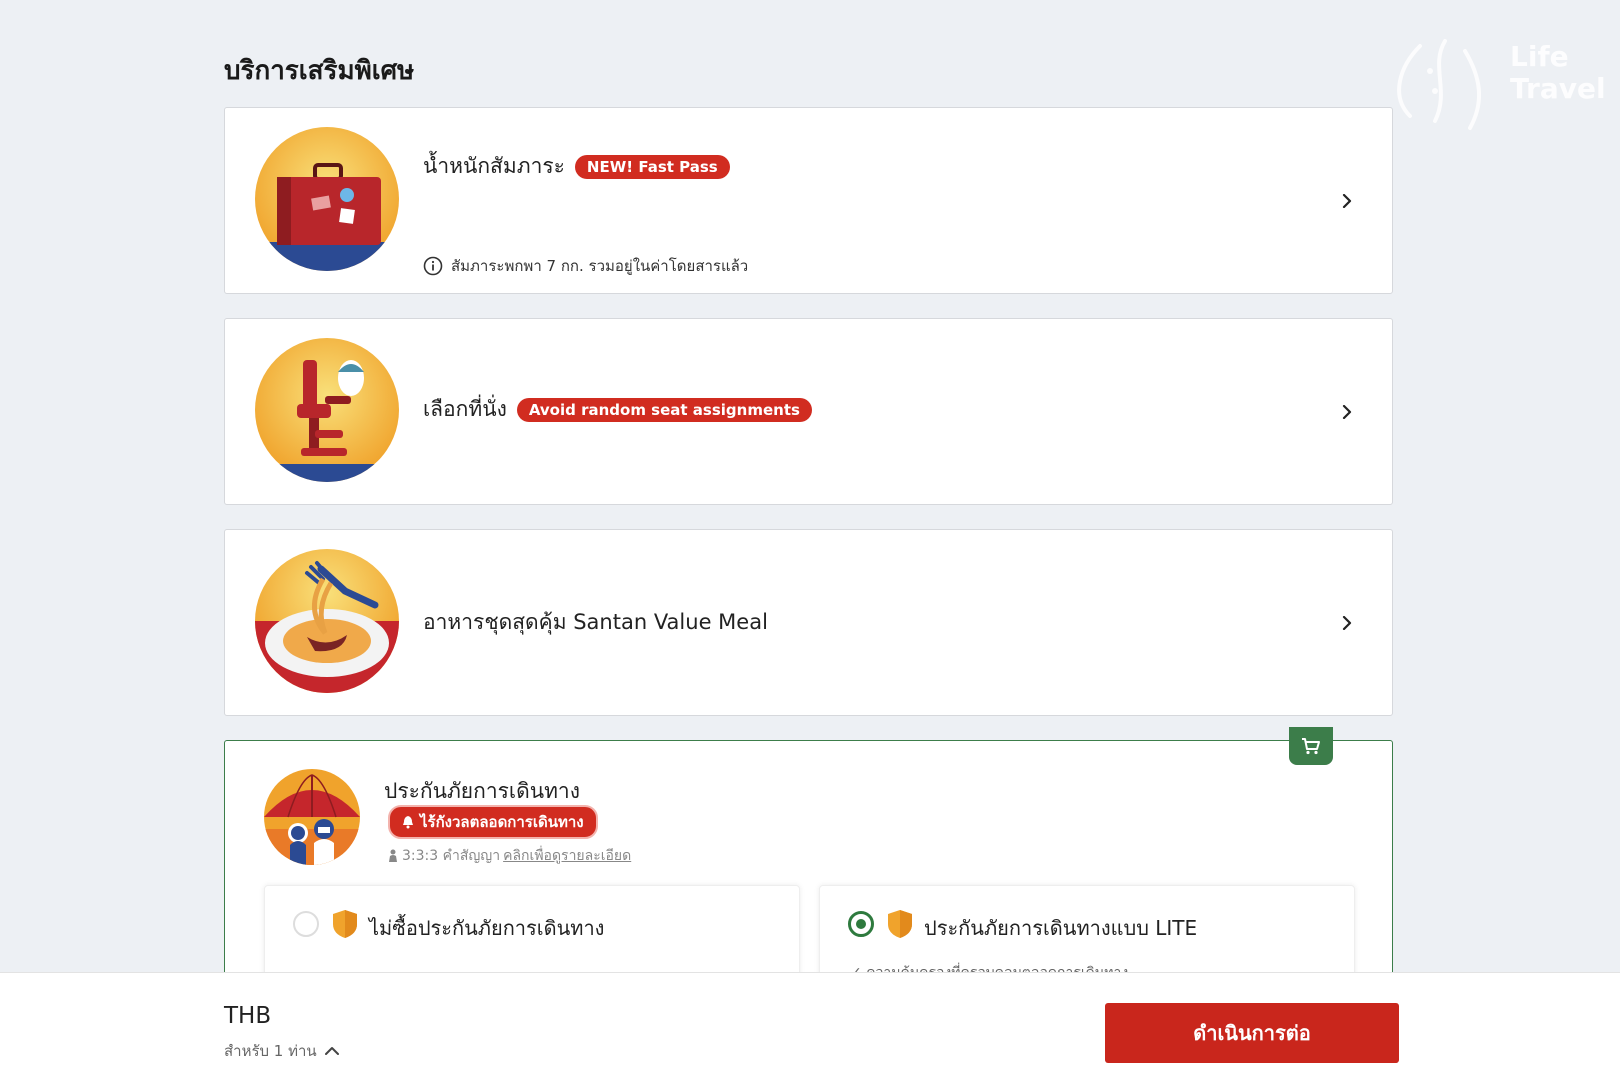 Image resolution: width=1620 pixels, height=1080 pixels. I want to click on passenger-count-toggle: สำหรับ 1 ท่าน, so click(281, 1051).